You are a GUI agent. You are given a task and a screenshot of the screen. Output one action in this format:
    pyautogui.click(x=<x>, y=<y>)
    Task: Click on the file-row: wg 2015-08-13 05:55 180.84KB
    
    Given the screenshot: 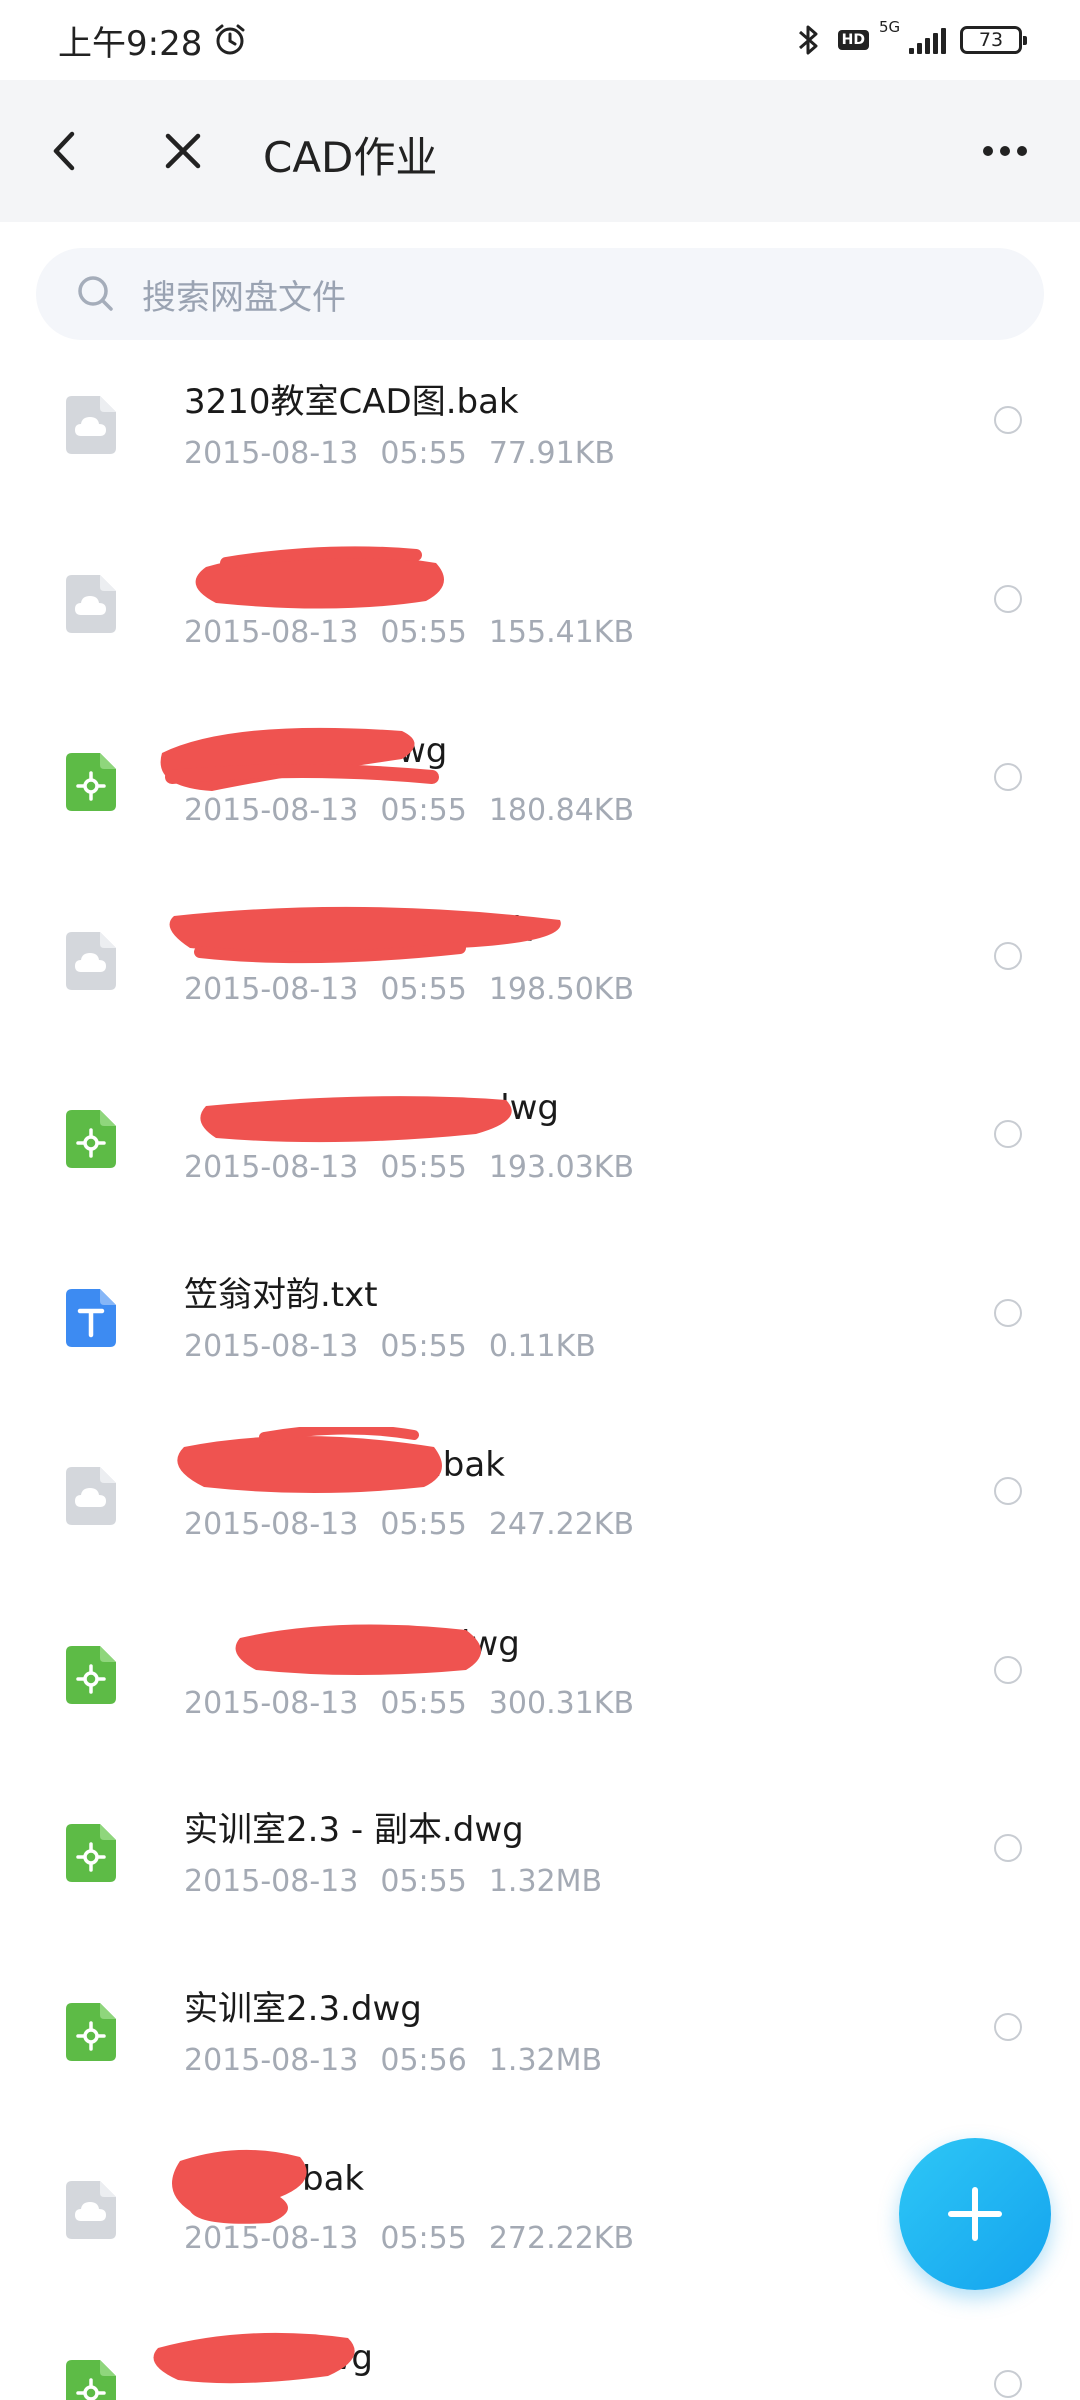 What is the action you would take?
    pyautogui.click(x=540, y=798)
    